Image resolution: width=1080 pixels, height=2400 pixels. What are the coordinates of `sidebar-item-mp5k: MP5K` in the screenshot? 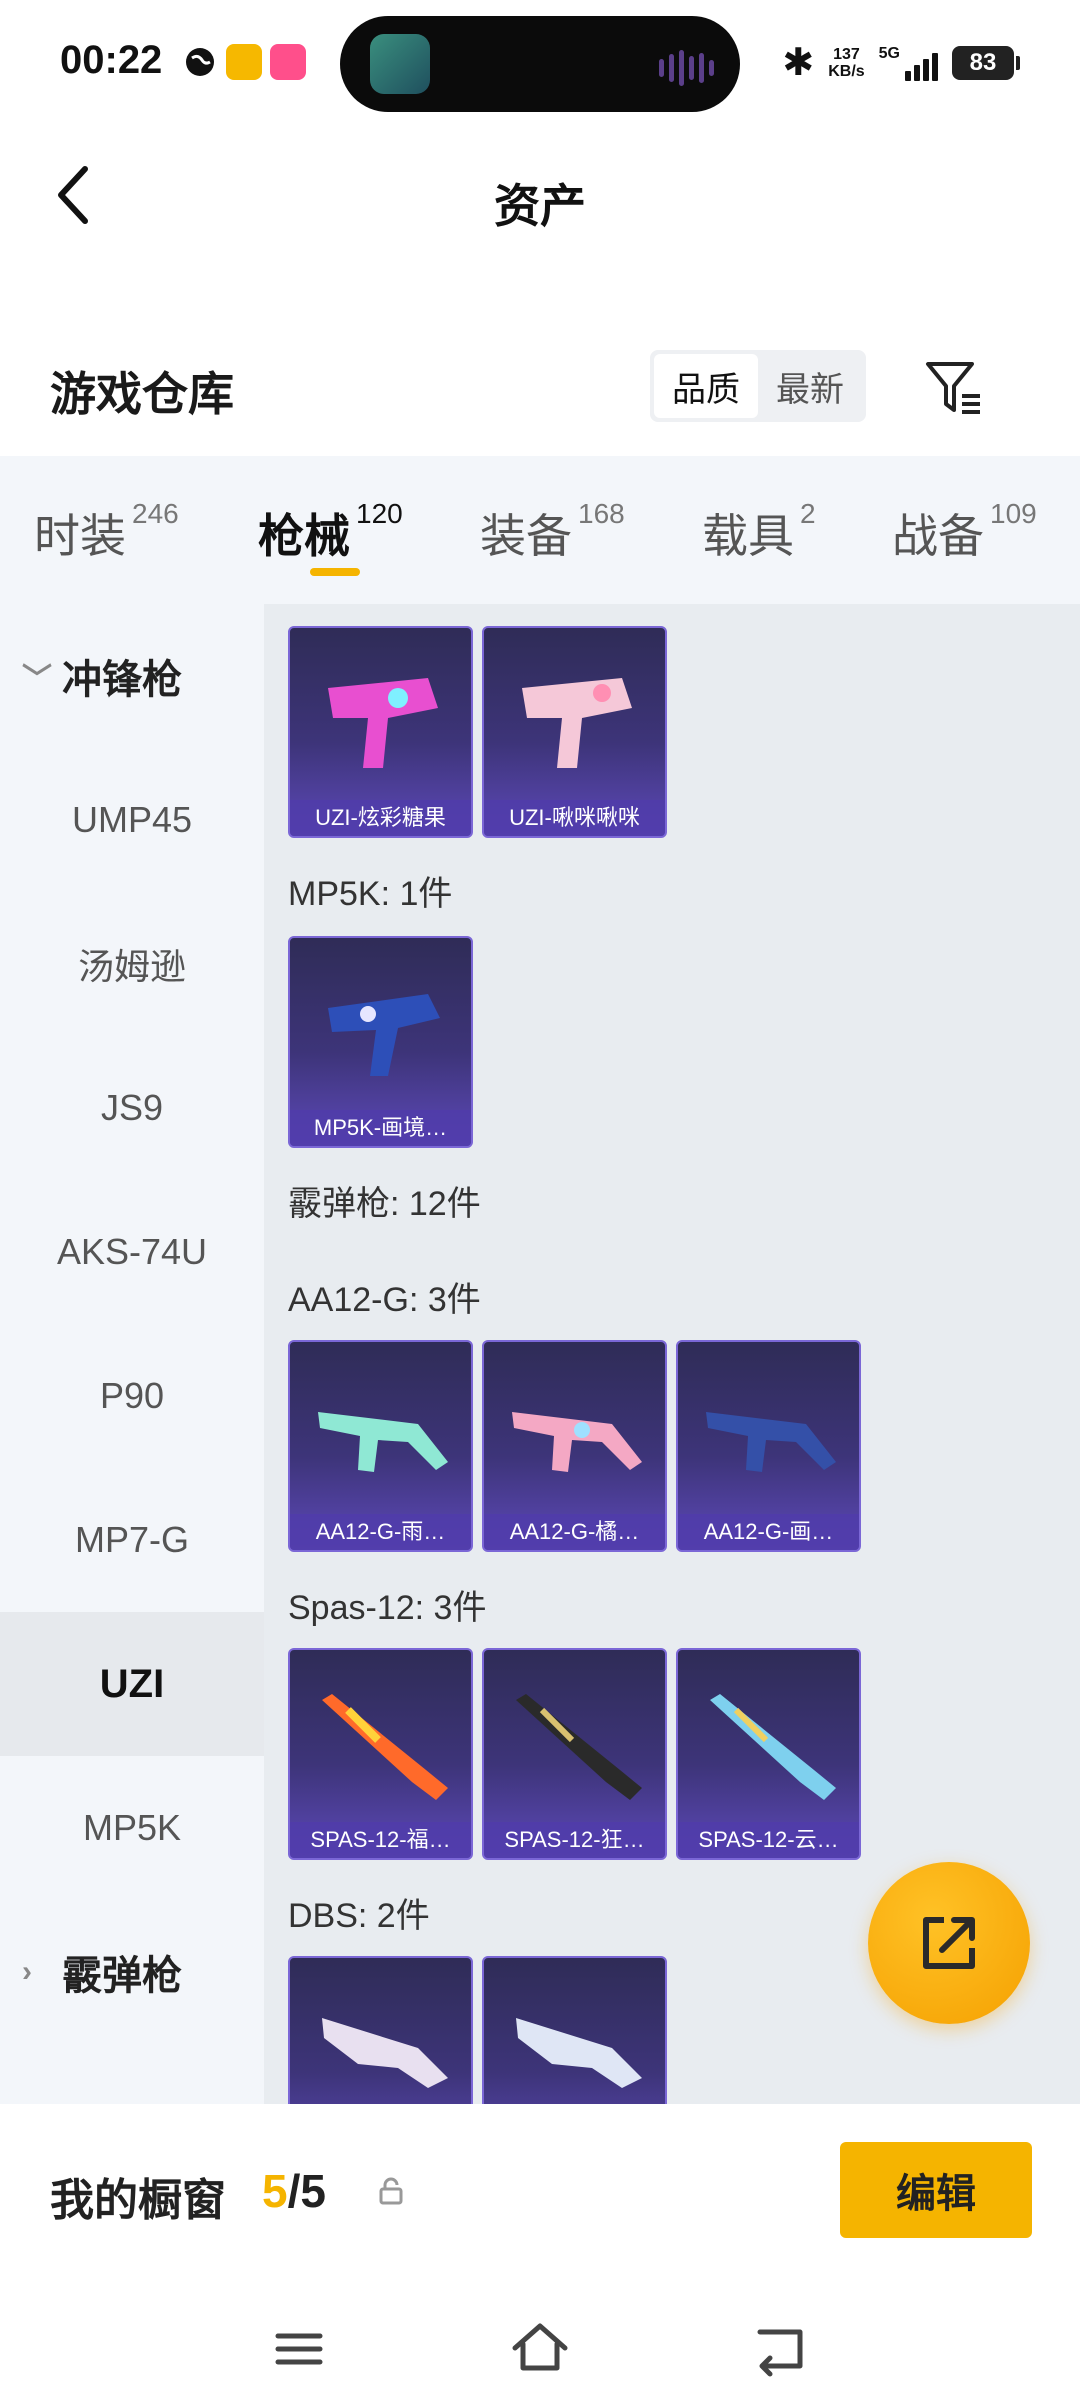 It's located at (132, 1828).